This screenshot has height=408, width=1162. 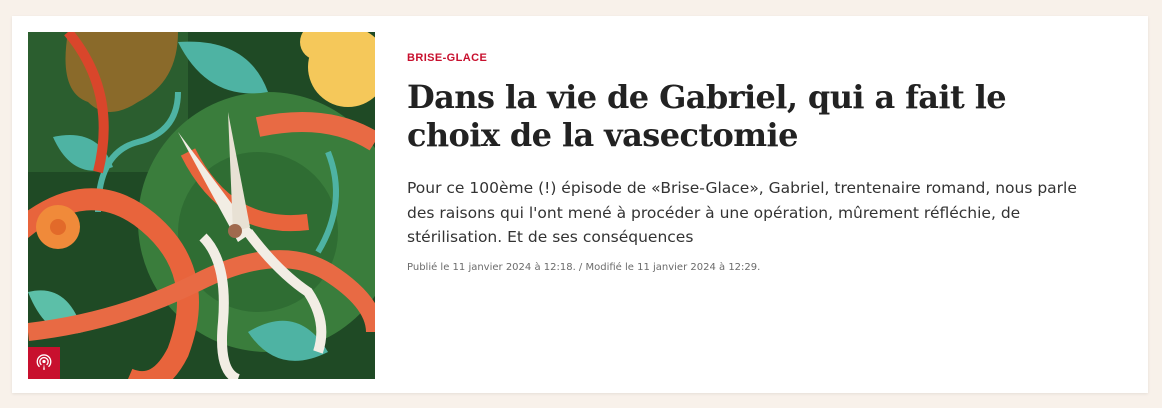 I want to click on article-kicker: BRISE-GLACE, so click(x=757, y=58).